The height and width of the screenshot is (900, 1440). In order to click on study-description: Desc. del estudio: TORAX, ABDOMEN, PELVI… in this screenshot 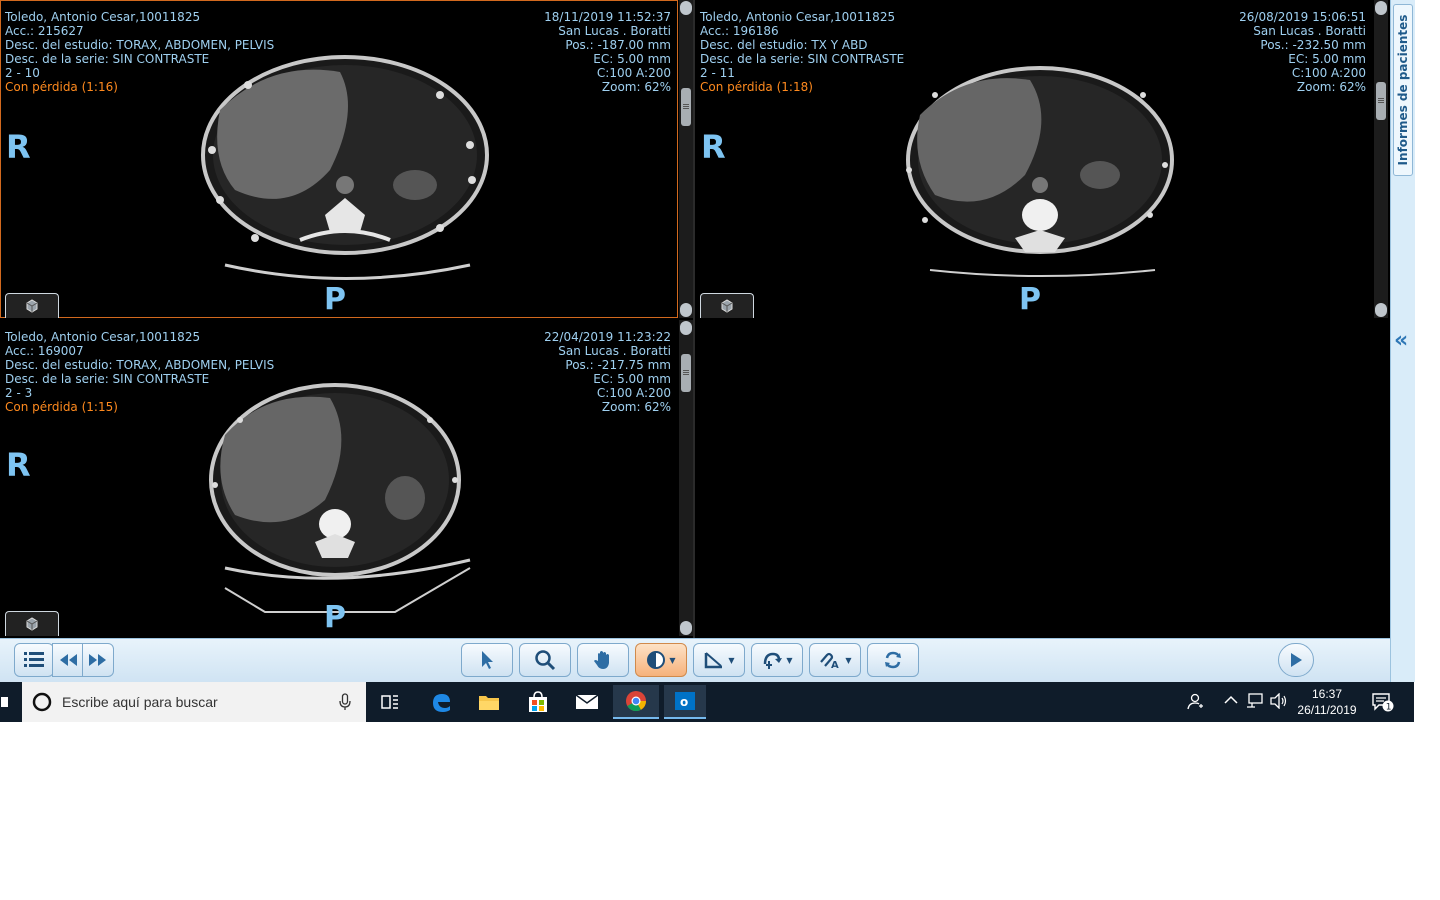, I will do `click(140, 45)`.